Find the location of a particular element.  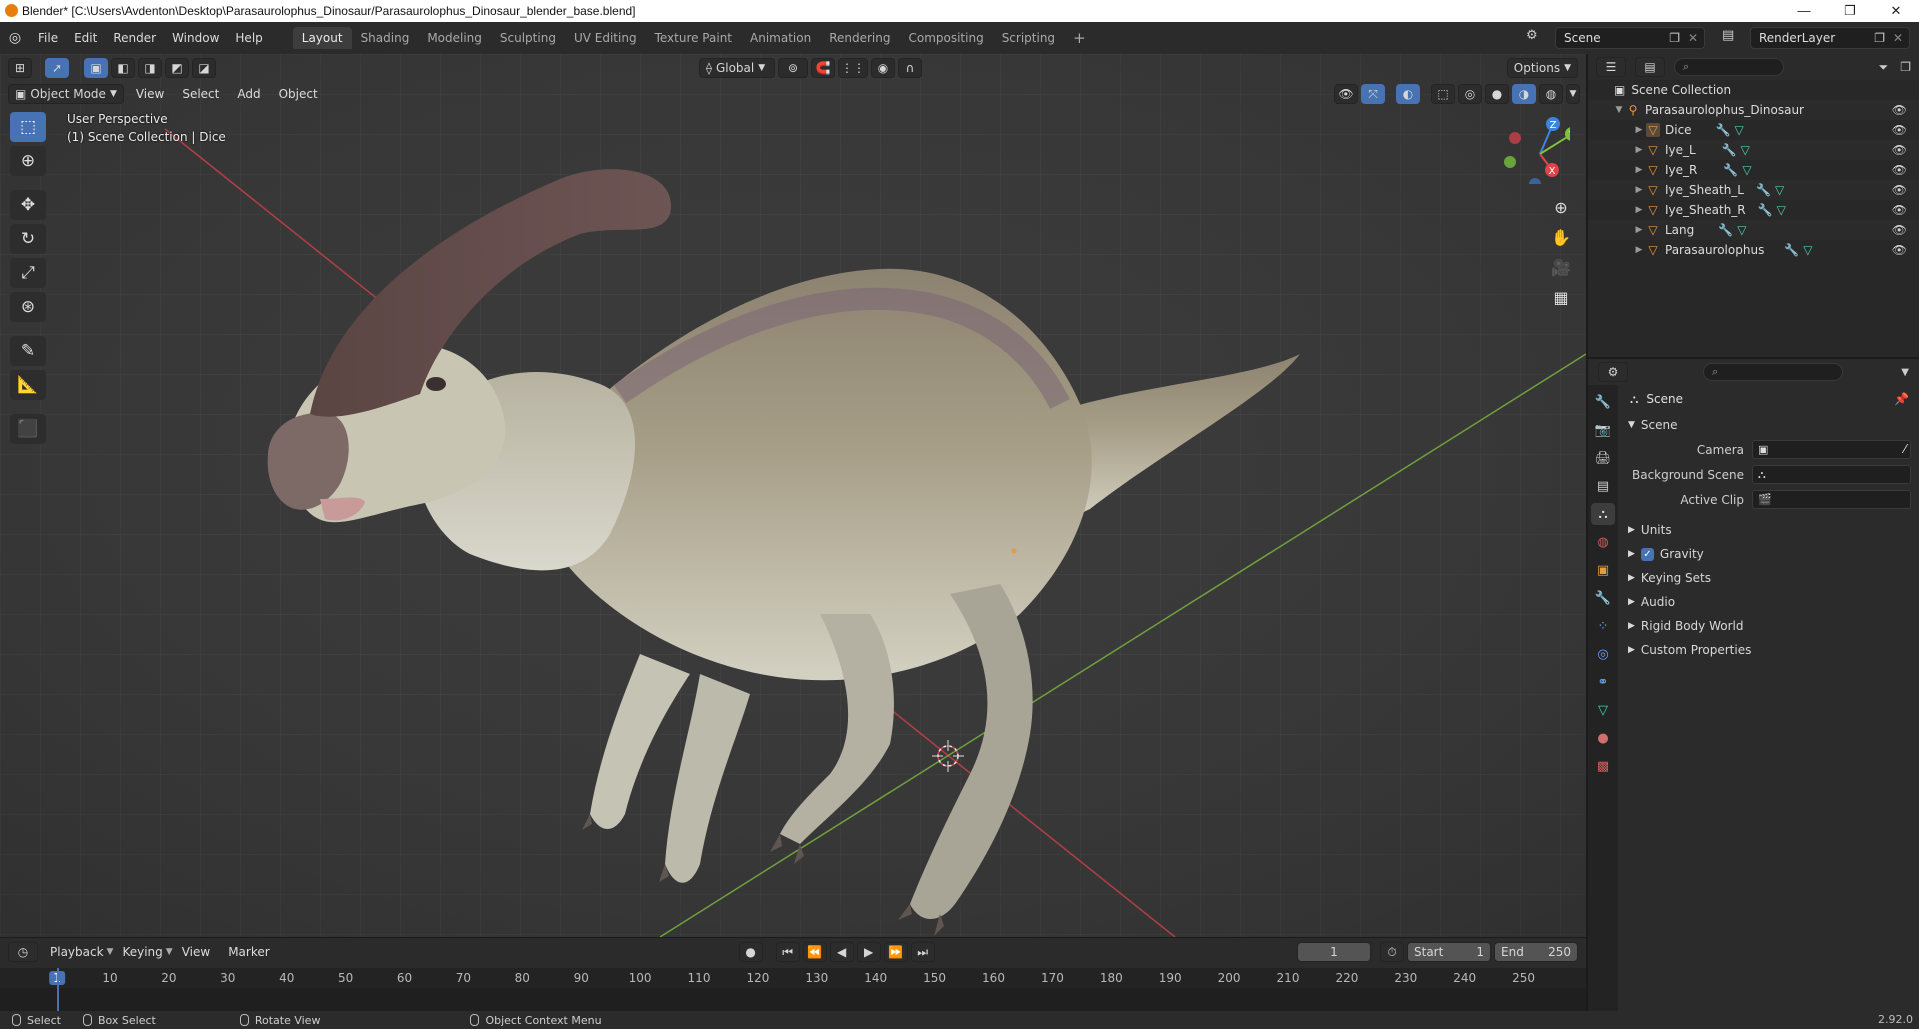

overlay-toggle-icon: ◐ is located at coordinates (1408, 94).